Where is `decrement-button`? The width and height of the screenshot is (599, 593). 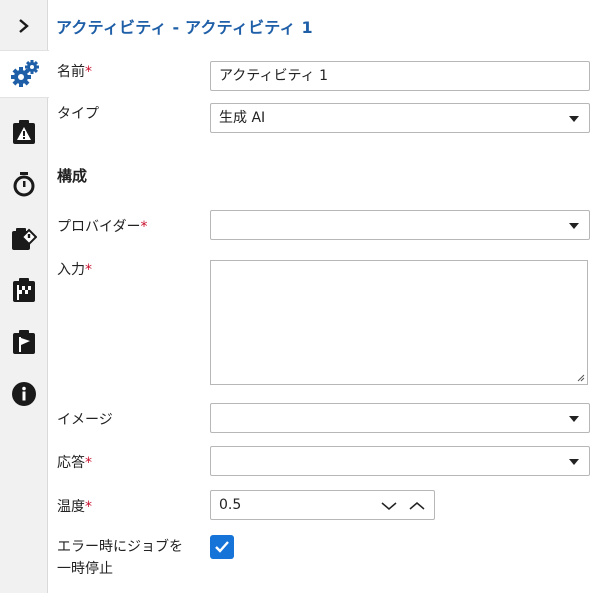
decrement-button is located at coordinates (389, 506).